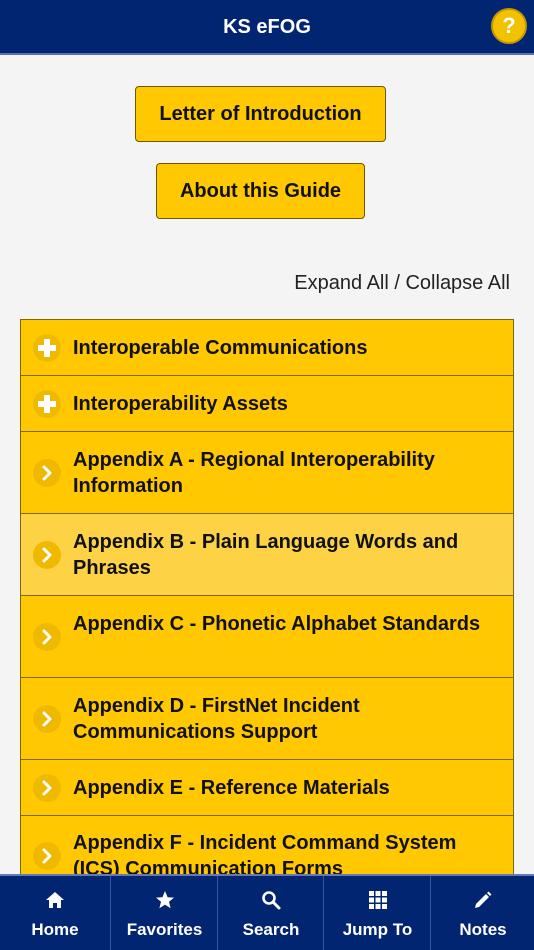 The width and height of the screenshot is (534, 950). What do you see at coordinates (377, 901) in the screenshot?
I see `grid-icon` at bounding box center [377, 901].